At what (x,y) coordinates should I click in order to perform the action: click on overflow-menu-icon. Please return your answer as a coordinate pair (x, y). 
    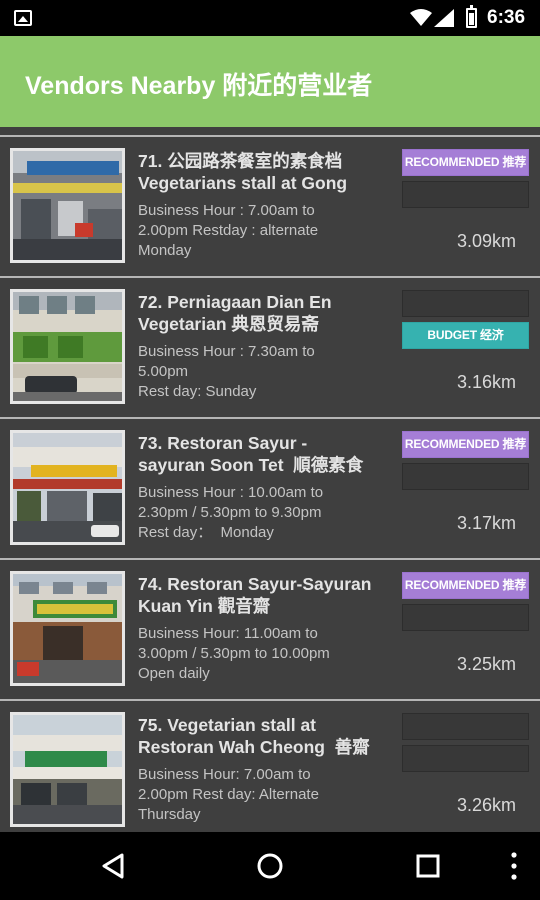
    Looking at the image, I should click on (514, 866).